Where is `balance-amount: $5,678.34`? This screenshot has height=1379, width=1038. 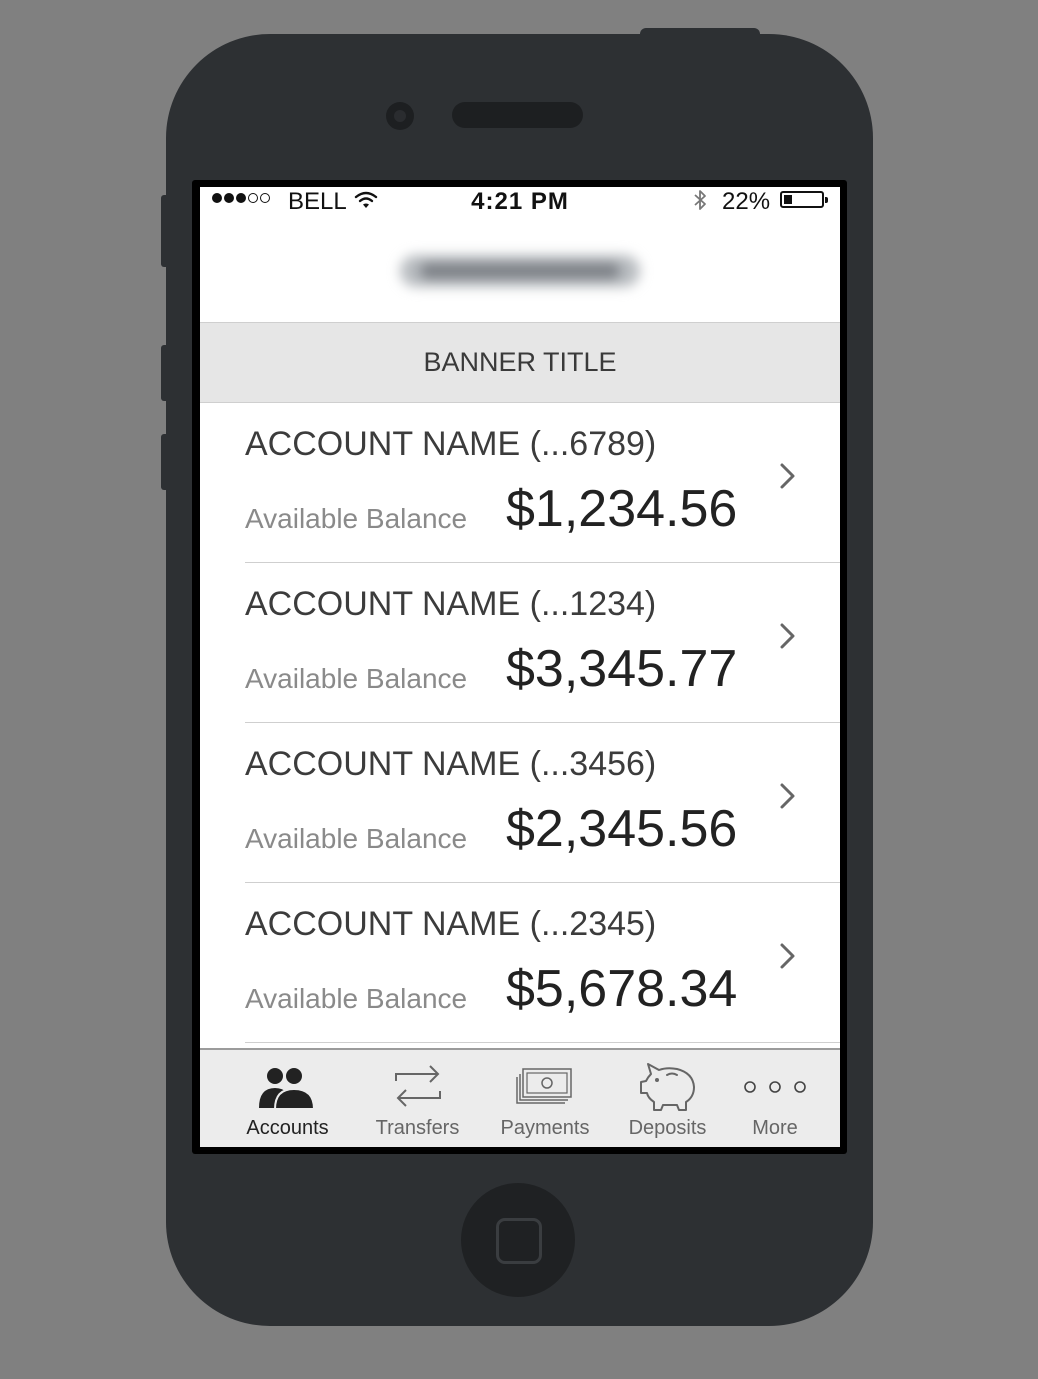
balance-amount: $5,678.34 is located at coordinates (622, 989).